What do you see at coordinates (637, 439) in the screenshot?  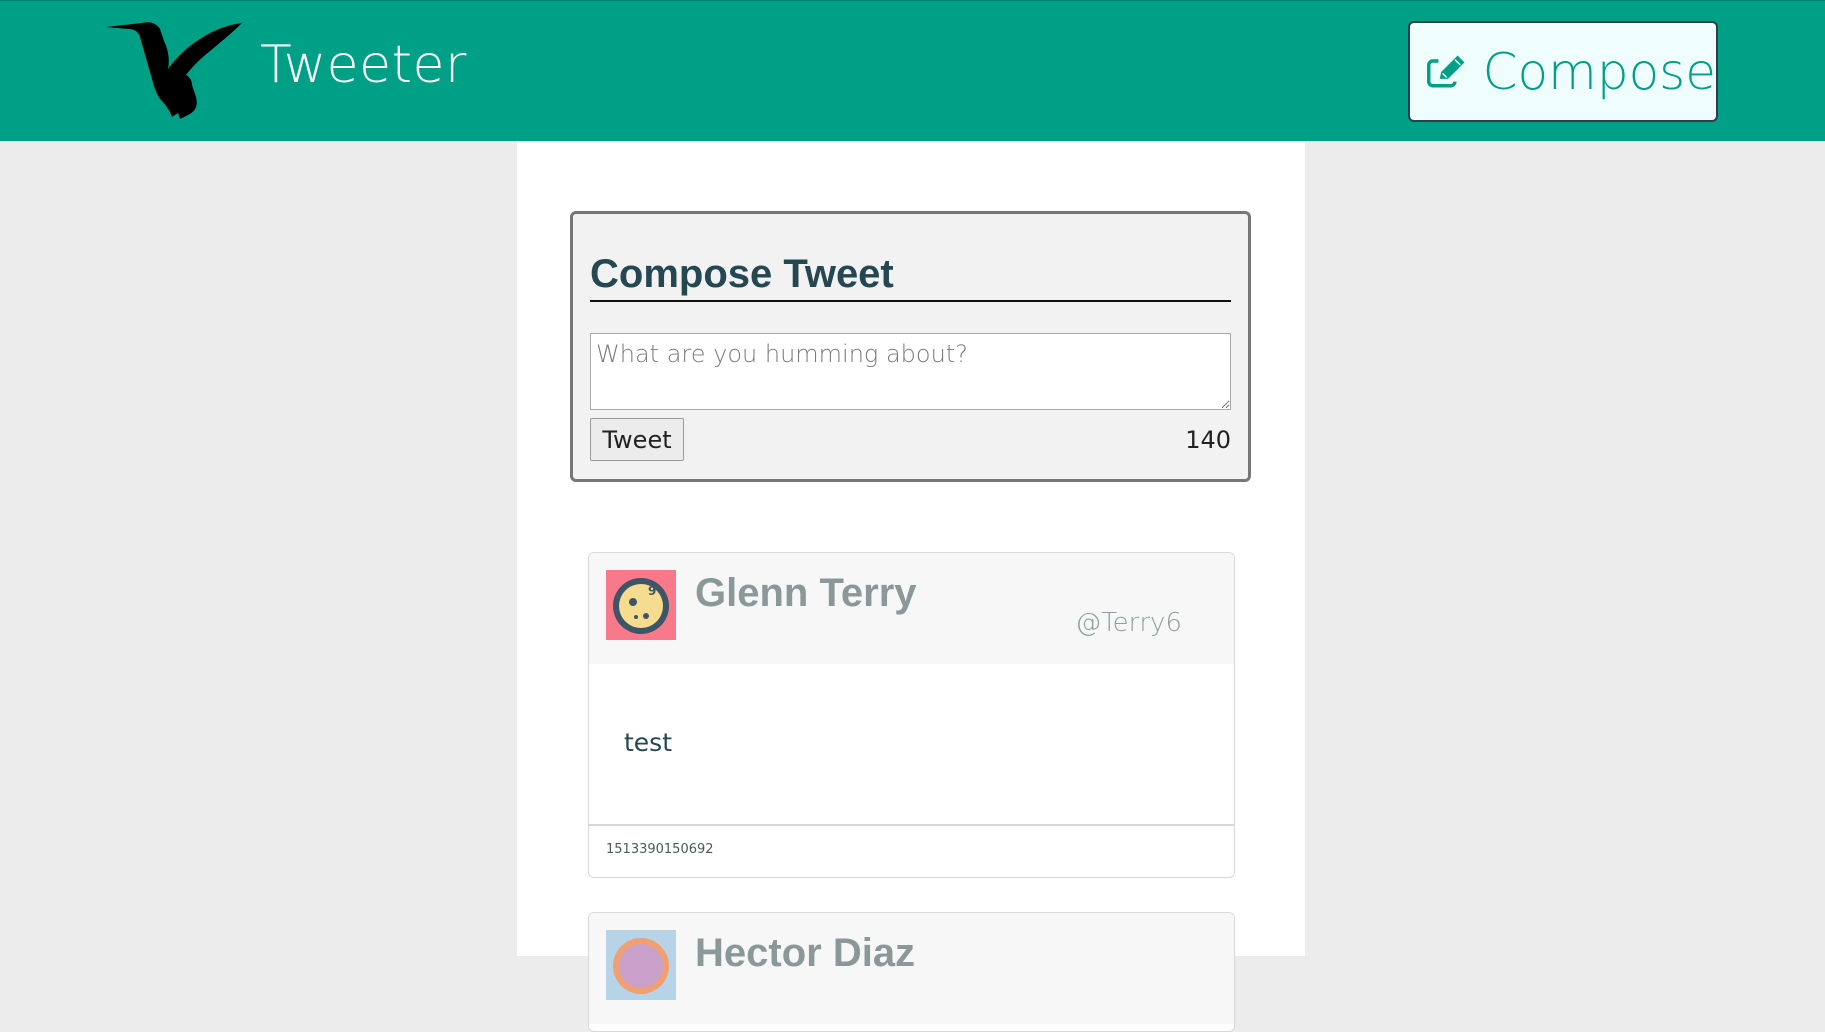 I see `tweet-submit-button: Tweet` at bounding box center [637, 439].